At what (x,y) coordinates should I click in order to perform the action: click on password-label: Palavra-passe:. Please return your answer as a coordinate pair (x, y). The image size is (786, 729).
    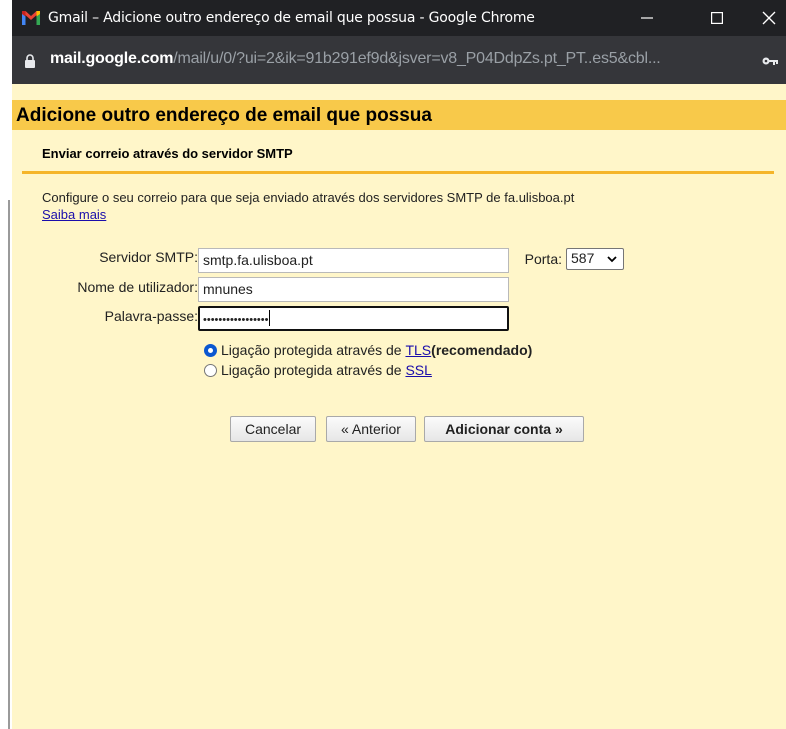
    Looking at the image, I should click on (151, 316).